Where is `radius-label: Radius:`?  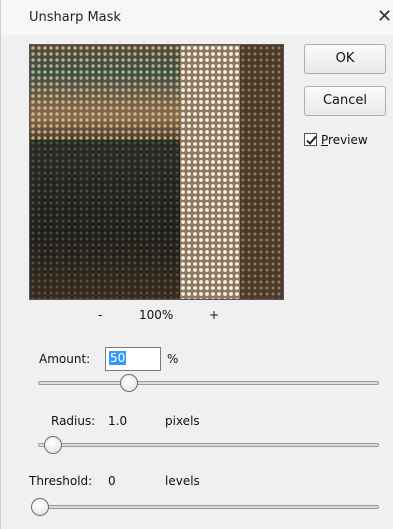
radius-label: Radius: is located at coordinates (73, 421).